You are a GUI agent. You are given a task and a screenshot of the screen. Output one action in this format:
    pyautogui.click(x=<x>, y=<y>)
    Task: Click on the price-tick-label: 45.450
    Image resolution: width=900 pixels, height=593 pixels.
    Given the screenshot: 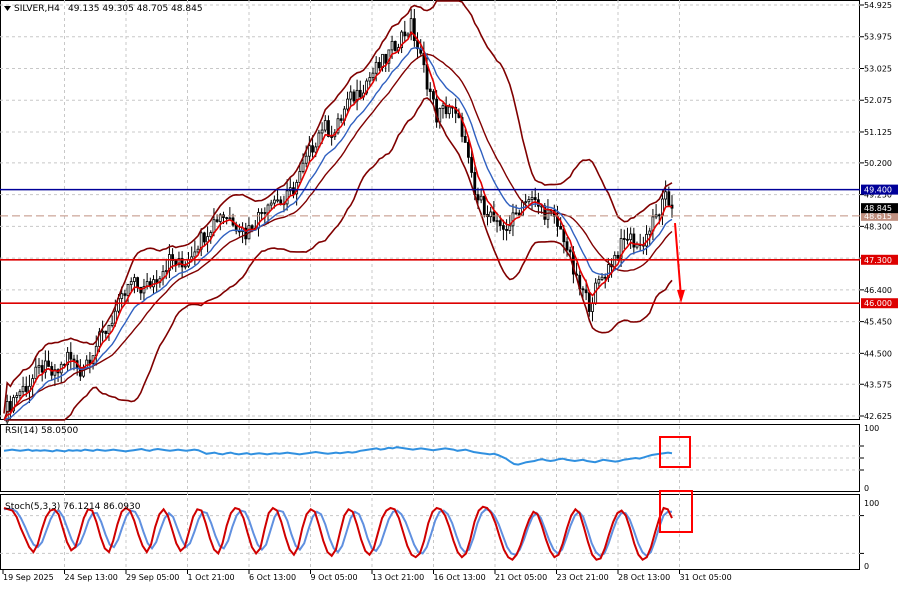 What is the action you would take?
    pyautogui.click(x=878, y=322)
    